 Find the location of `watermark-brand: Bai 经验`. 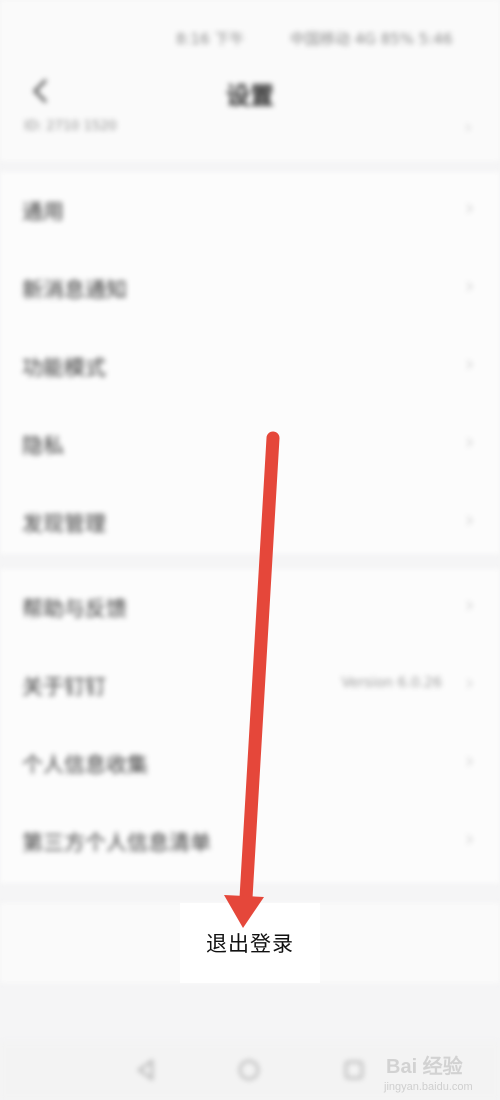

watermark-brand: Bai 经验 is located at coordinates (424, 1067).